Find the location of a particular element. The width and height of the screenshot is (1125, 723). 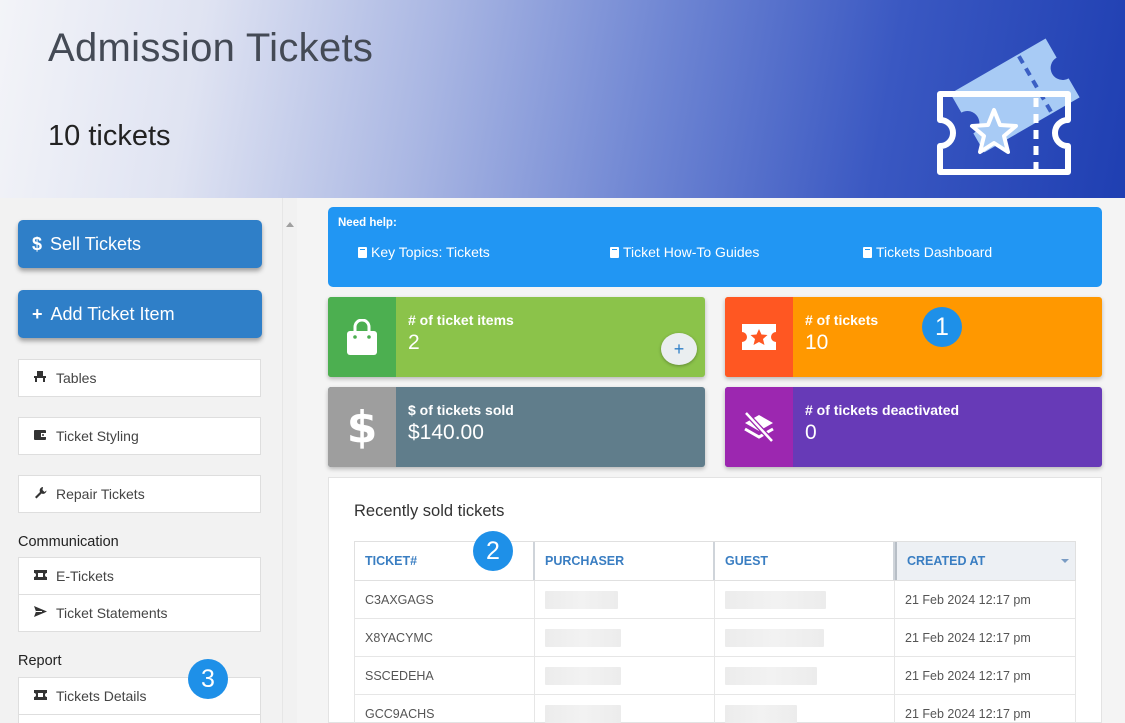

sidebar-item-label: Ticket Styling is located at coordinates (97, 436).